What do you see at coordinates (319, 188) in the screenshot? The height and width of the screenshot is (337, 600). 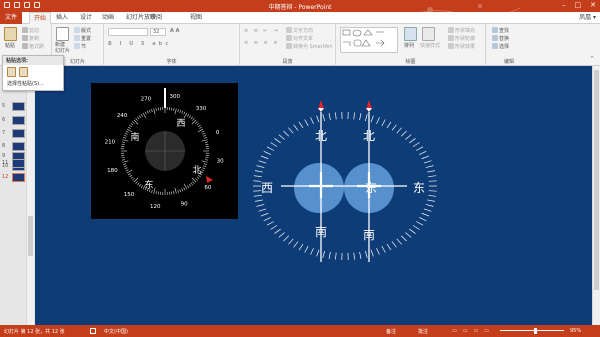 I see `left-circle` at bounding box center [319, 188].